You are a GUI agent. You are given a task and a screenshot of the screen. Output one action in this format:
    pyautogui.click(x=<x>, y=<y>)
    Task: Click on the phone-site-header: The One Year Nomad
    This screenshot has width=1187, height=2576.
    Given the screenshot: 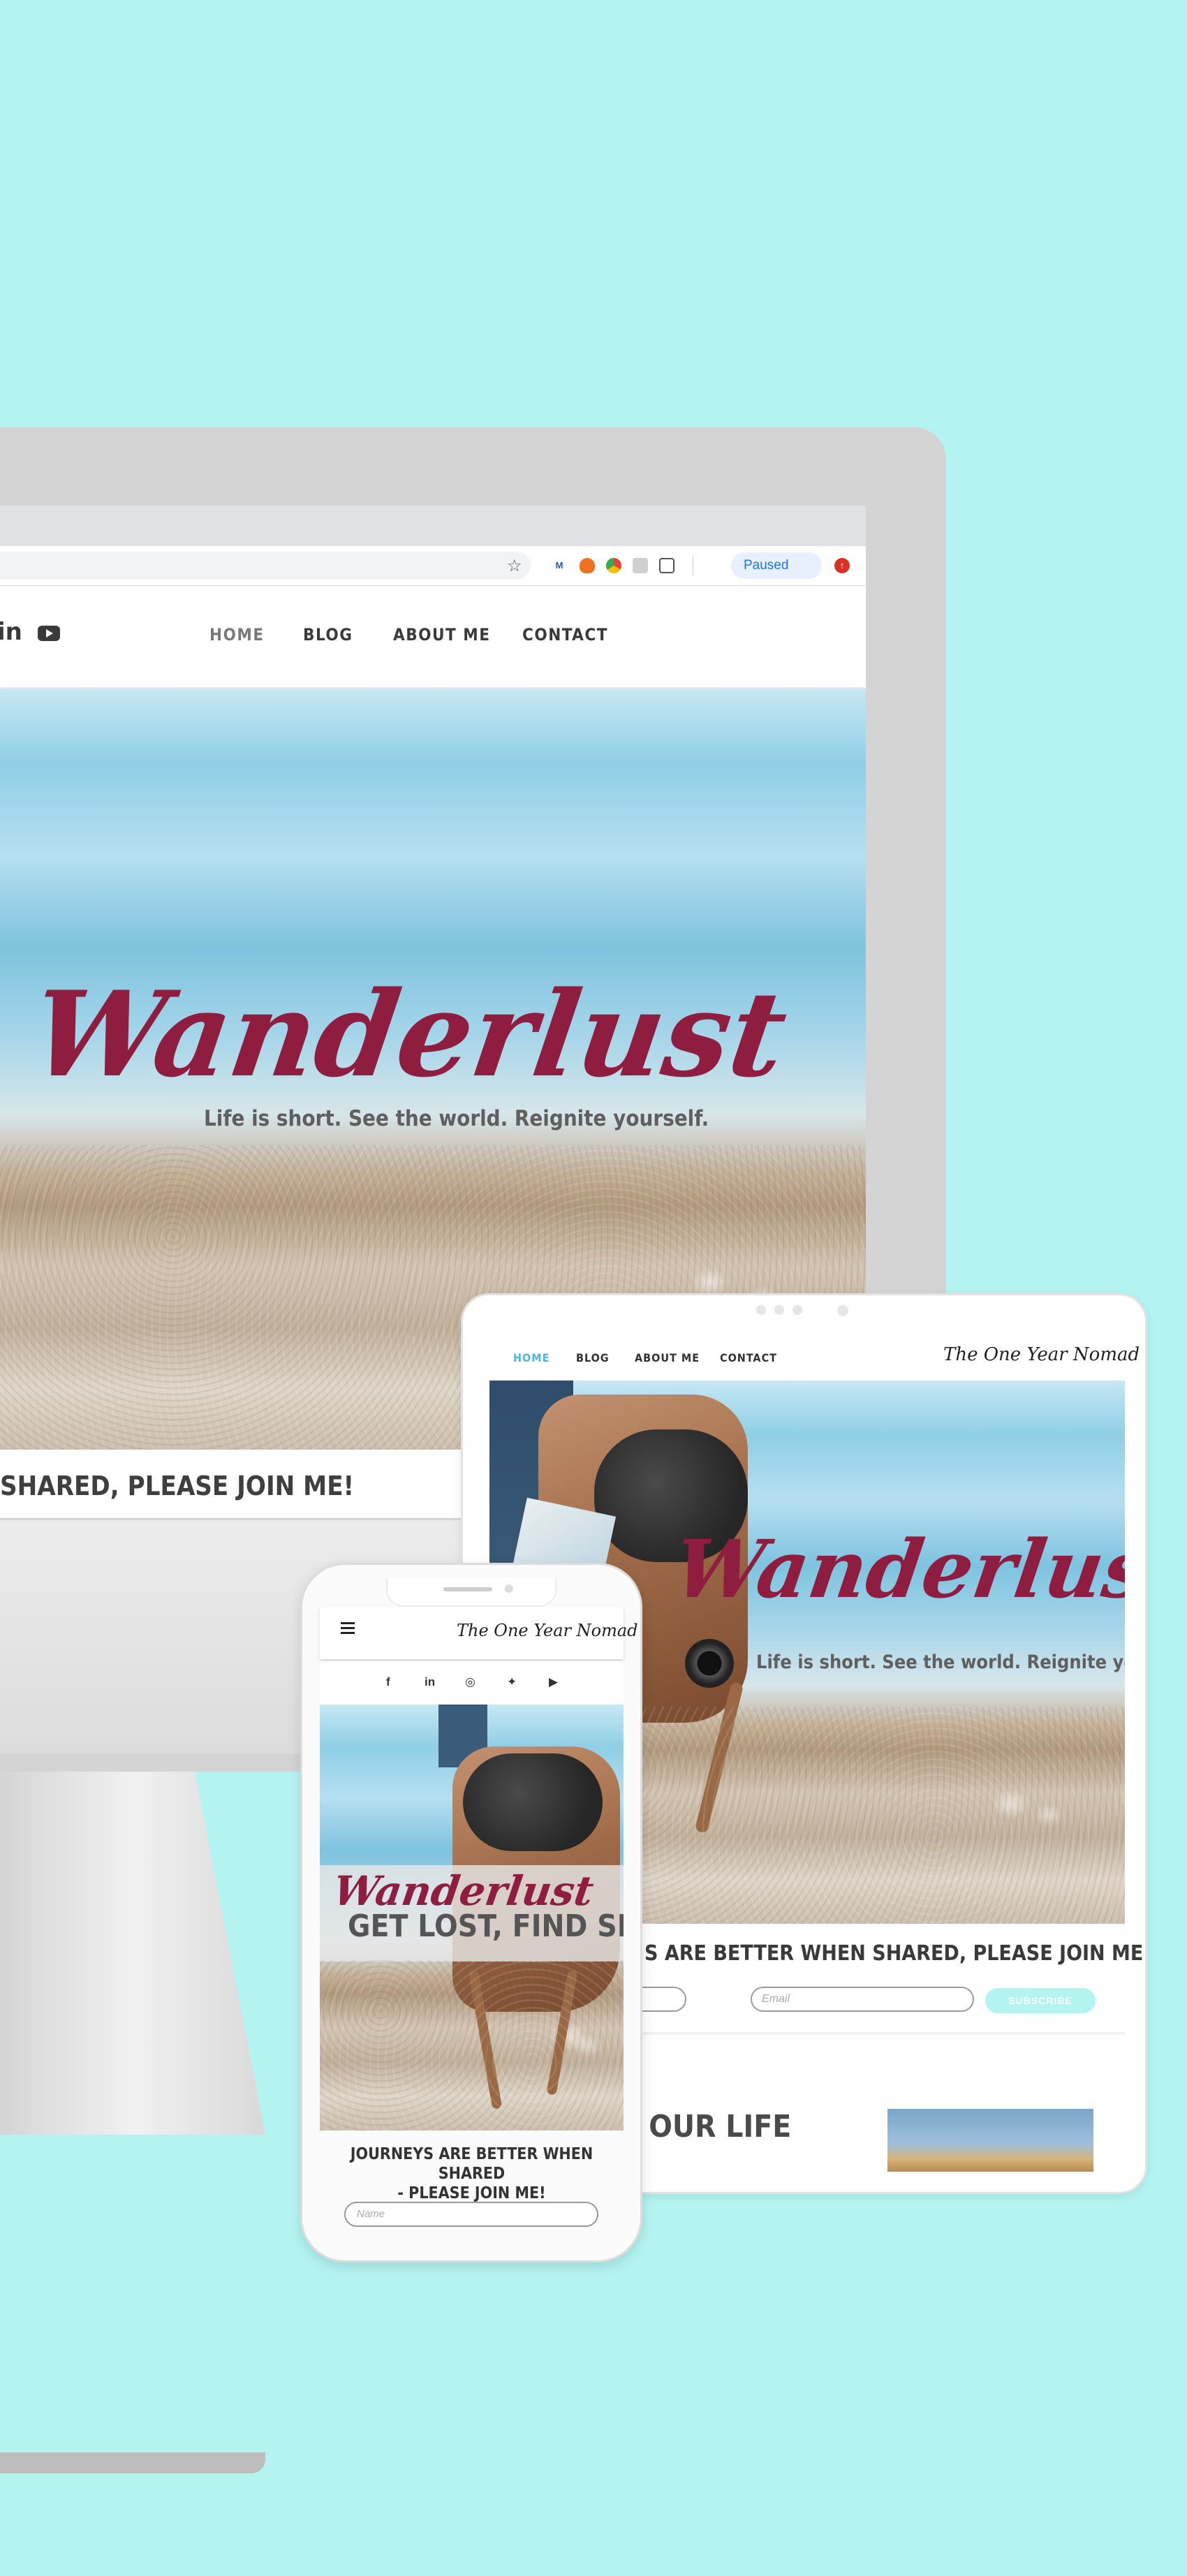 What is the action you would take?
    pyautogui.click(x=479, y=1633)
    